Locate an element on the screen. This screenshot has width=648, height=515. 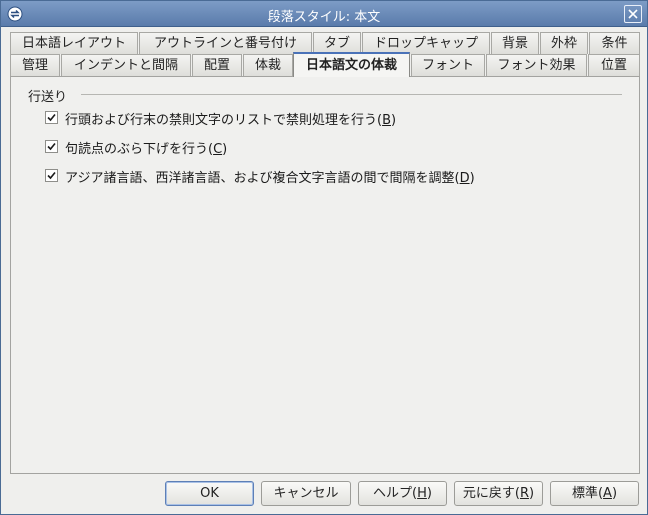
standard-accesskey: A is located at coordinates (607, 493).